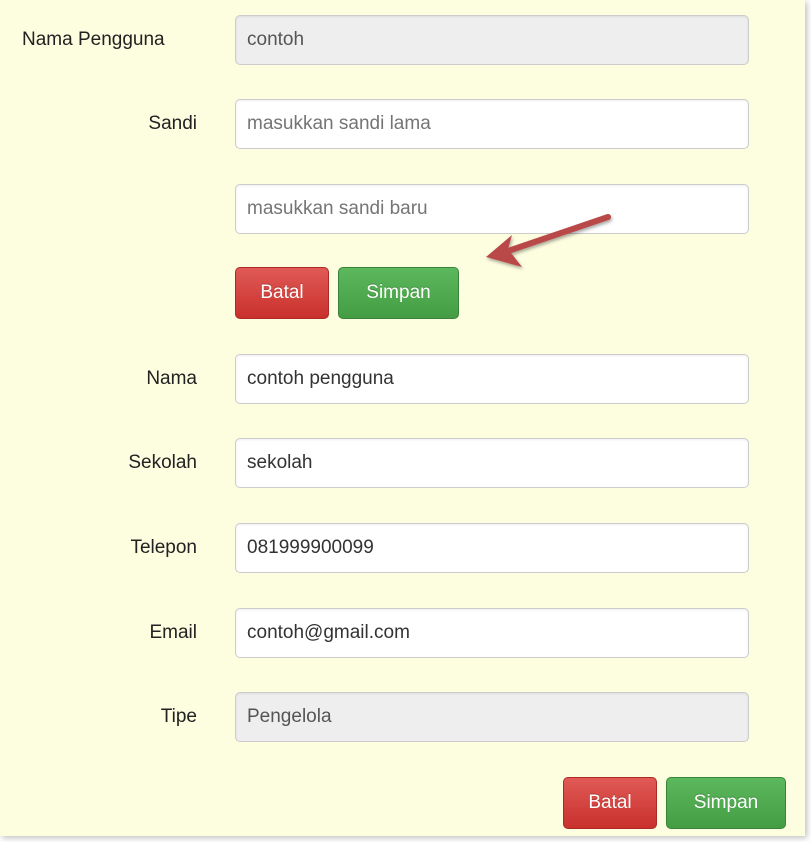 The height and width of the screenshot is (842, 811). Describe the element at coordinates (492, 124) in the screenshot. I see `old-password-field` at that location.